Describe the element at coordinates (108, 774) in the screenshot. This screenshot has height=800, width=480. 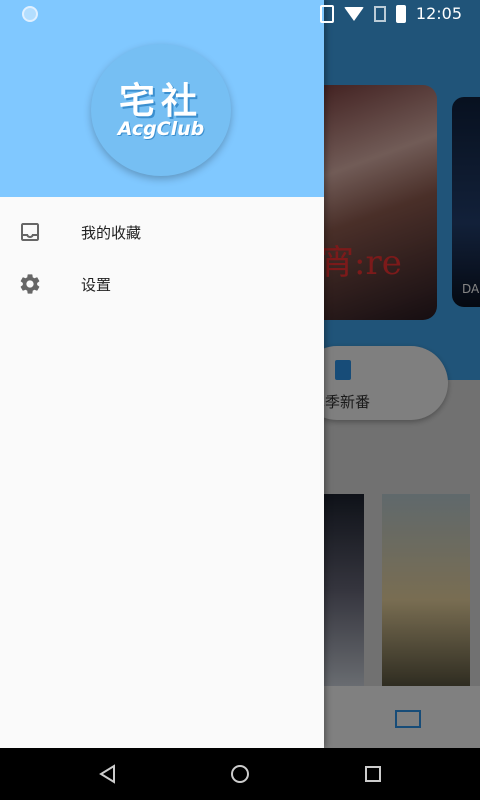
I see `back-icon` at that location.